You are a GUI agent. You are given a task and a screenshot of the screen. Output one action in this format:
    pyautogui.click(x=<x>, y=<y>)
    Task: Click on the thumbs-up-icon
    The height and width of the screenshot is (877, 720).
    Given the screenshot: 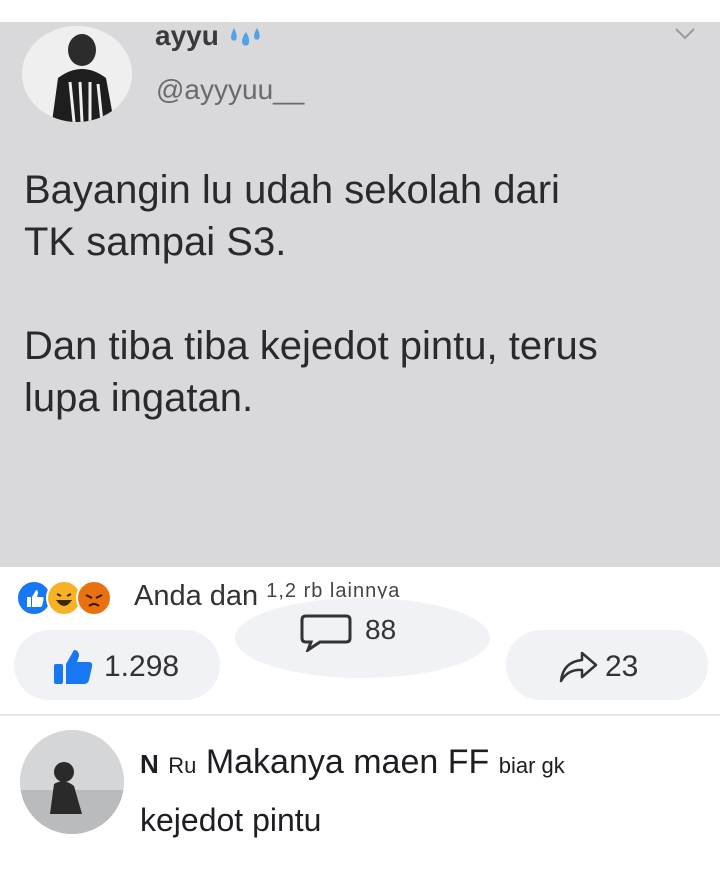 What is the action you would take?
    pyautogui.click(x=73, y=667)
    